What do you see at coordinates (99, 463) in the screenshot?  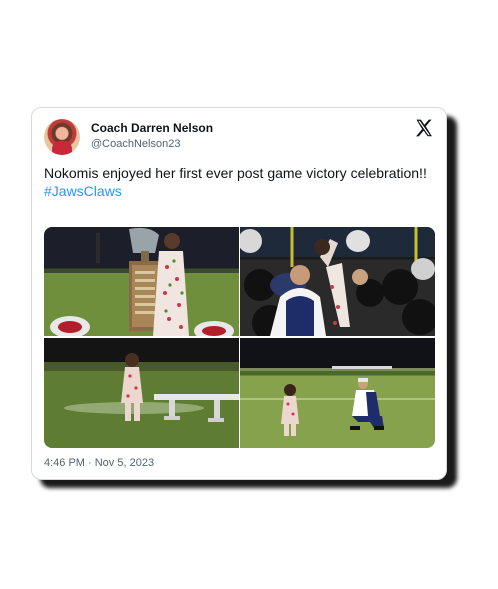 I see `timestamp: 4:46 PM · Nov 5, 2023` at bounding box center [99, 463].